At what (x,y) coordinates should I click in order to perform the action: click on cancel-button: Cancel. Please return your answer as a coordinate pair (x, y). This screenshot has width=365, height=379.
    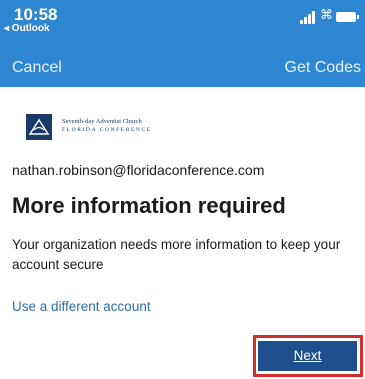
    Looking at the image, I should click on (37, 68).